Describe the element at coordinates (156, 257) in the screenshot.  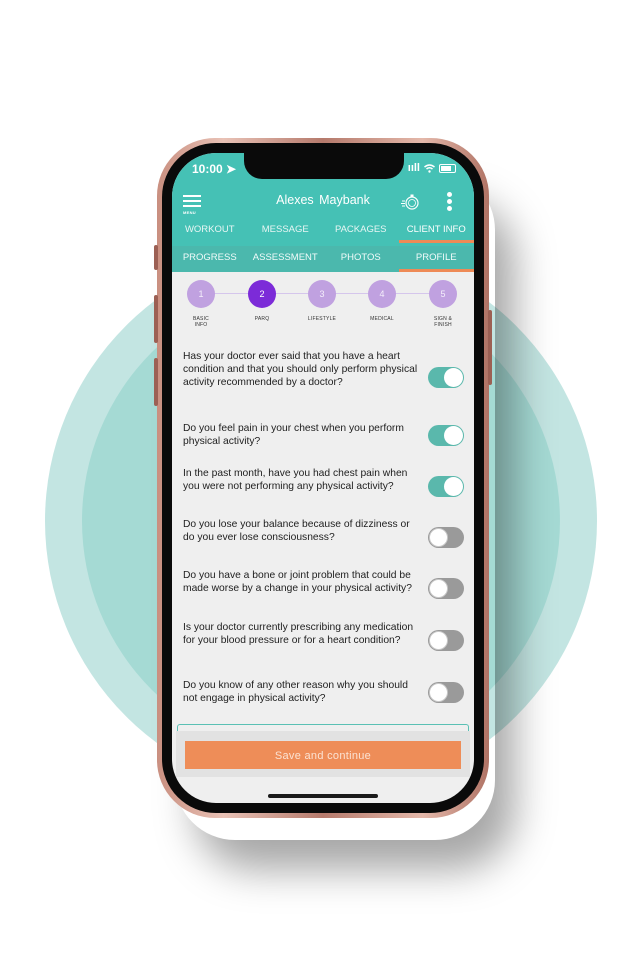
I see `mute-switch` at that location.